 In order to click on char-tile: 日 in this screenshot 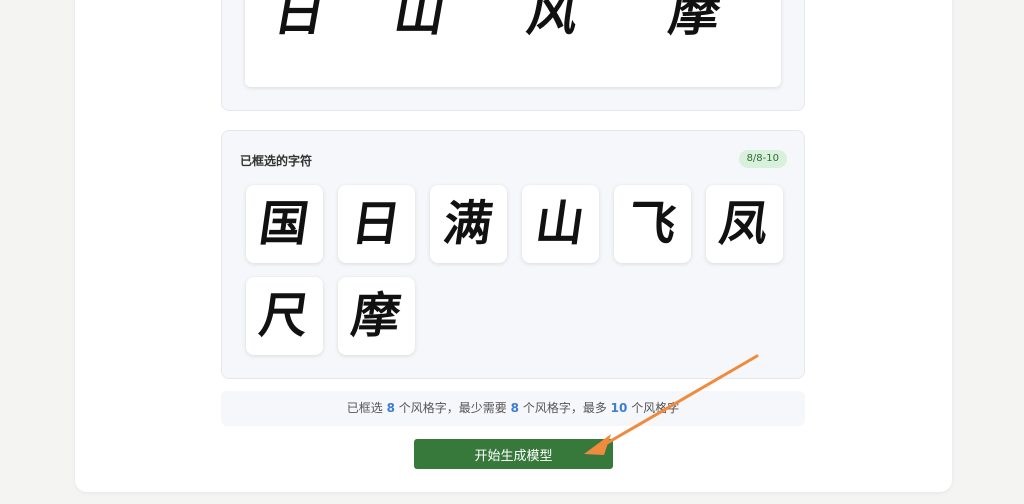, I will do `click(376, 224)`.